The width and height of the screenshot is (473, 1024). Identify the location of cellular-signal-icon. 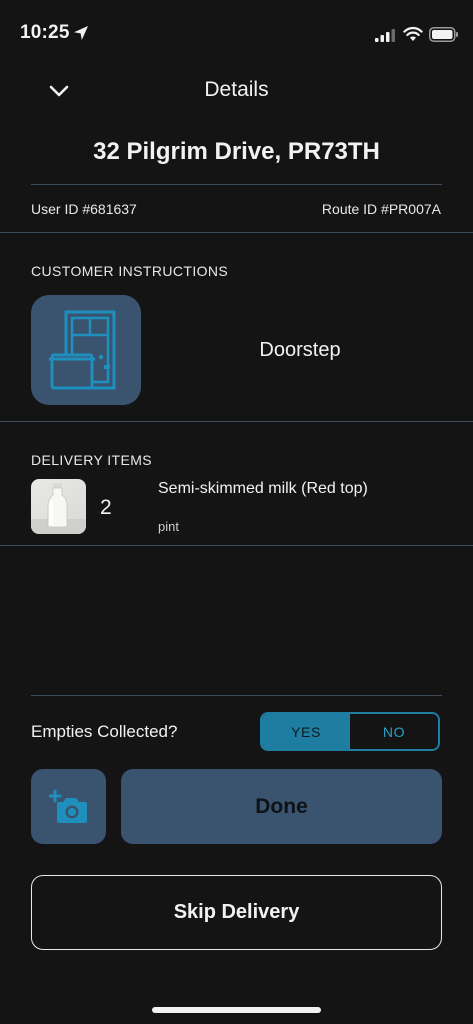
(386, 38).